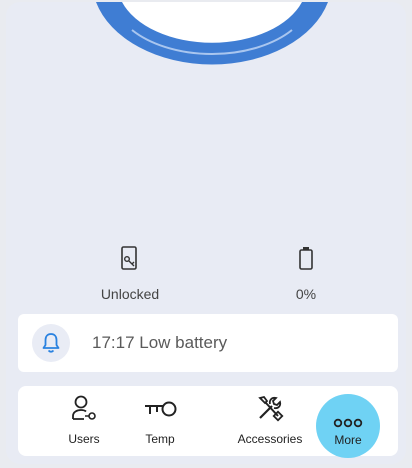 The height and width of the screenshot is (468, 412). What do you see at coordinates (348, 440) in the screenshot?
I see `nav-more-label: More` at bounding box center [348, 440].